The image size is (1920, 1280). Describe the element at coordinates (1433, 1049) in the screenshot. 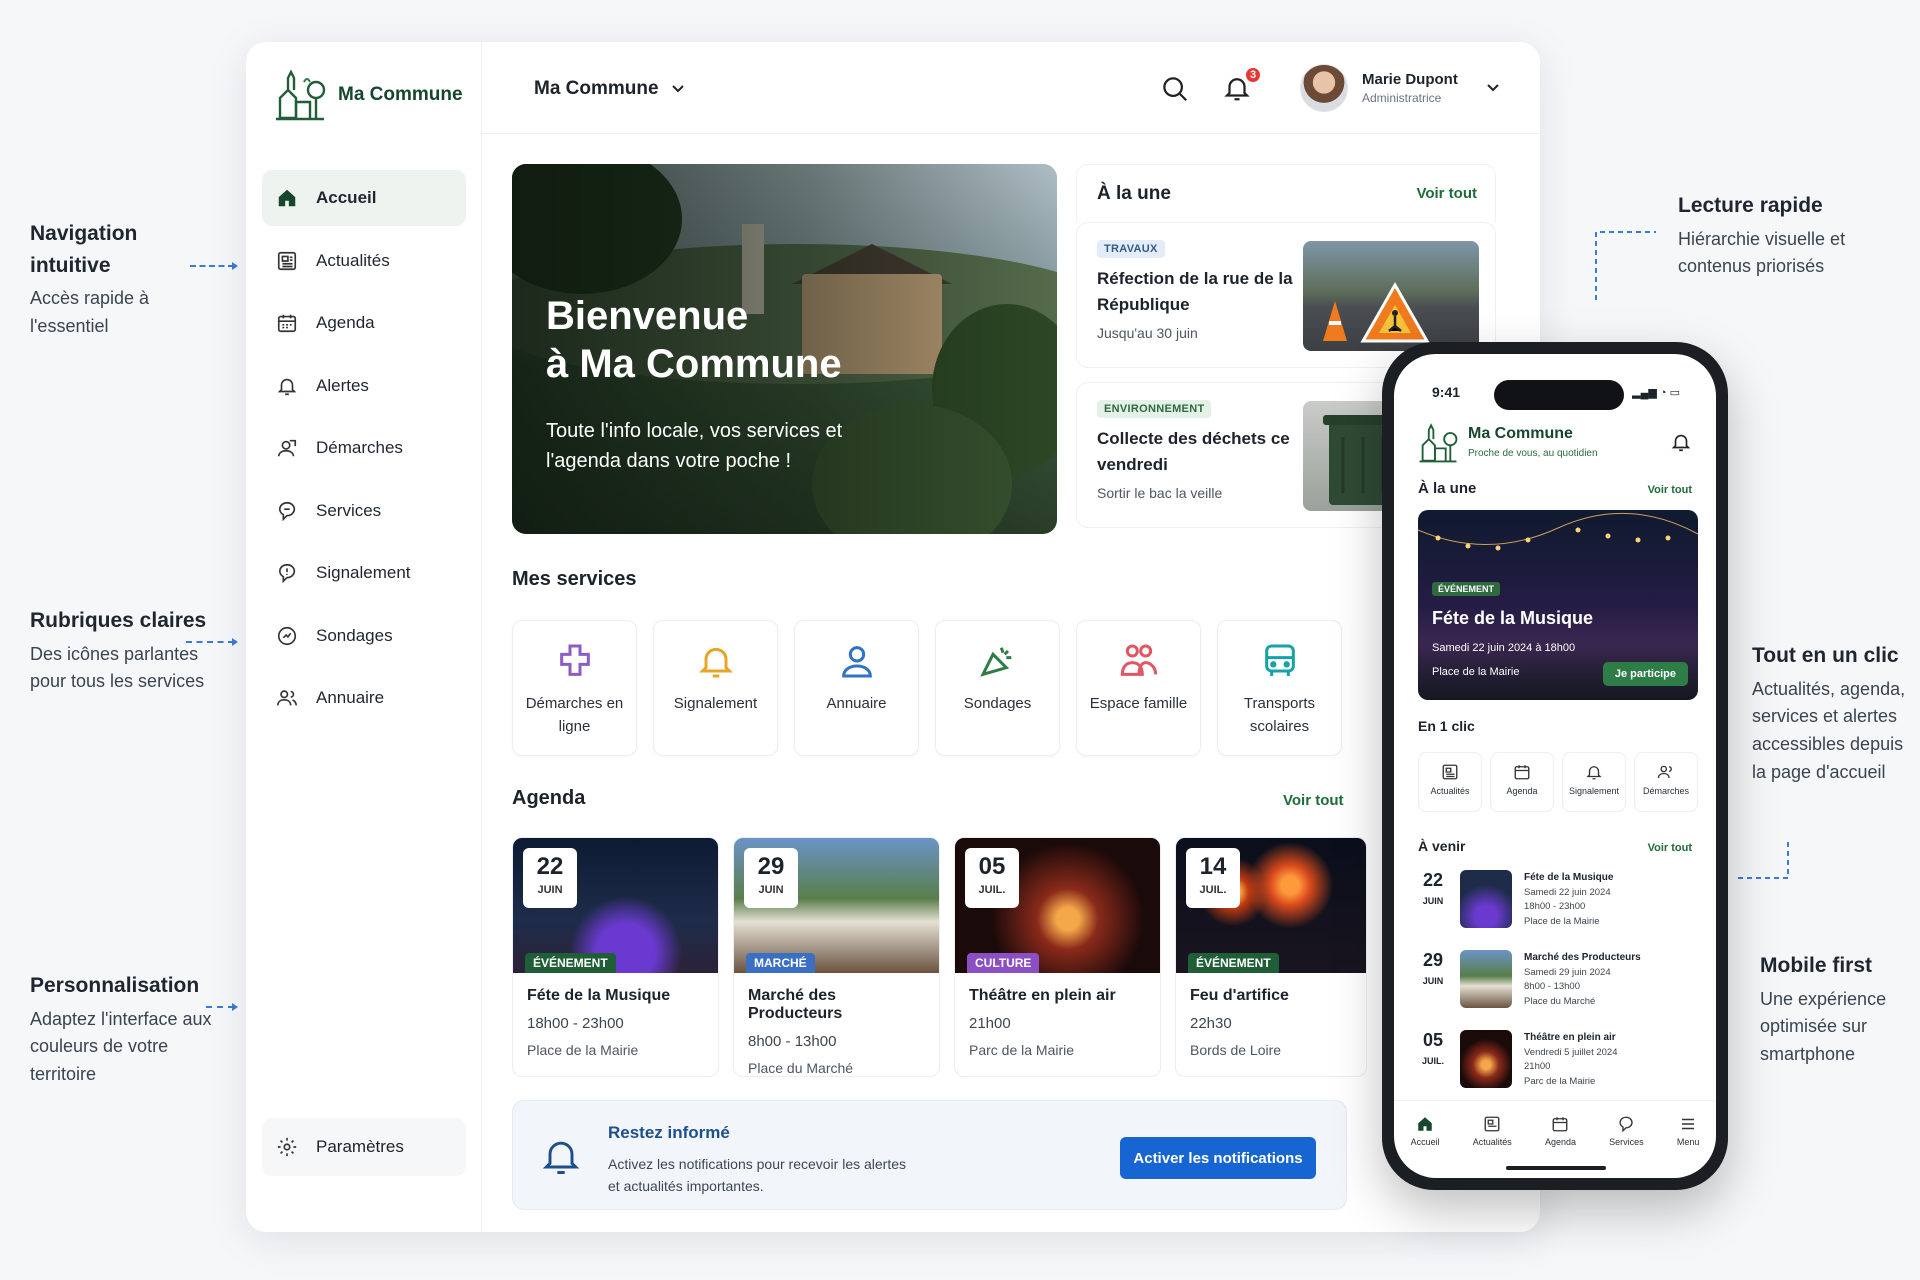

I see `phone-event-date: 05 JUIL.` at that location.